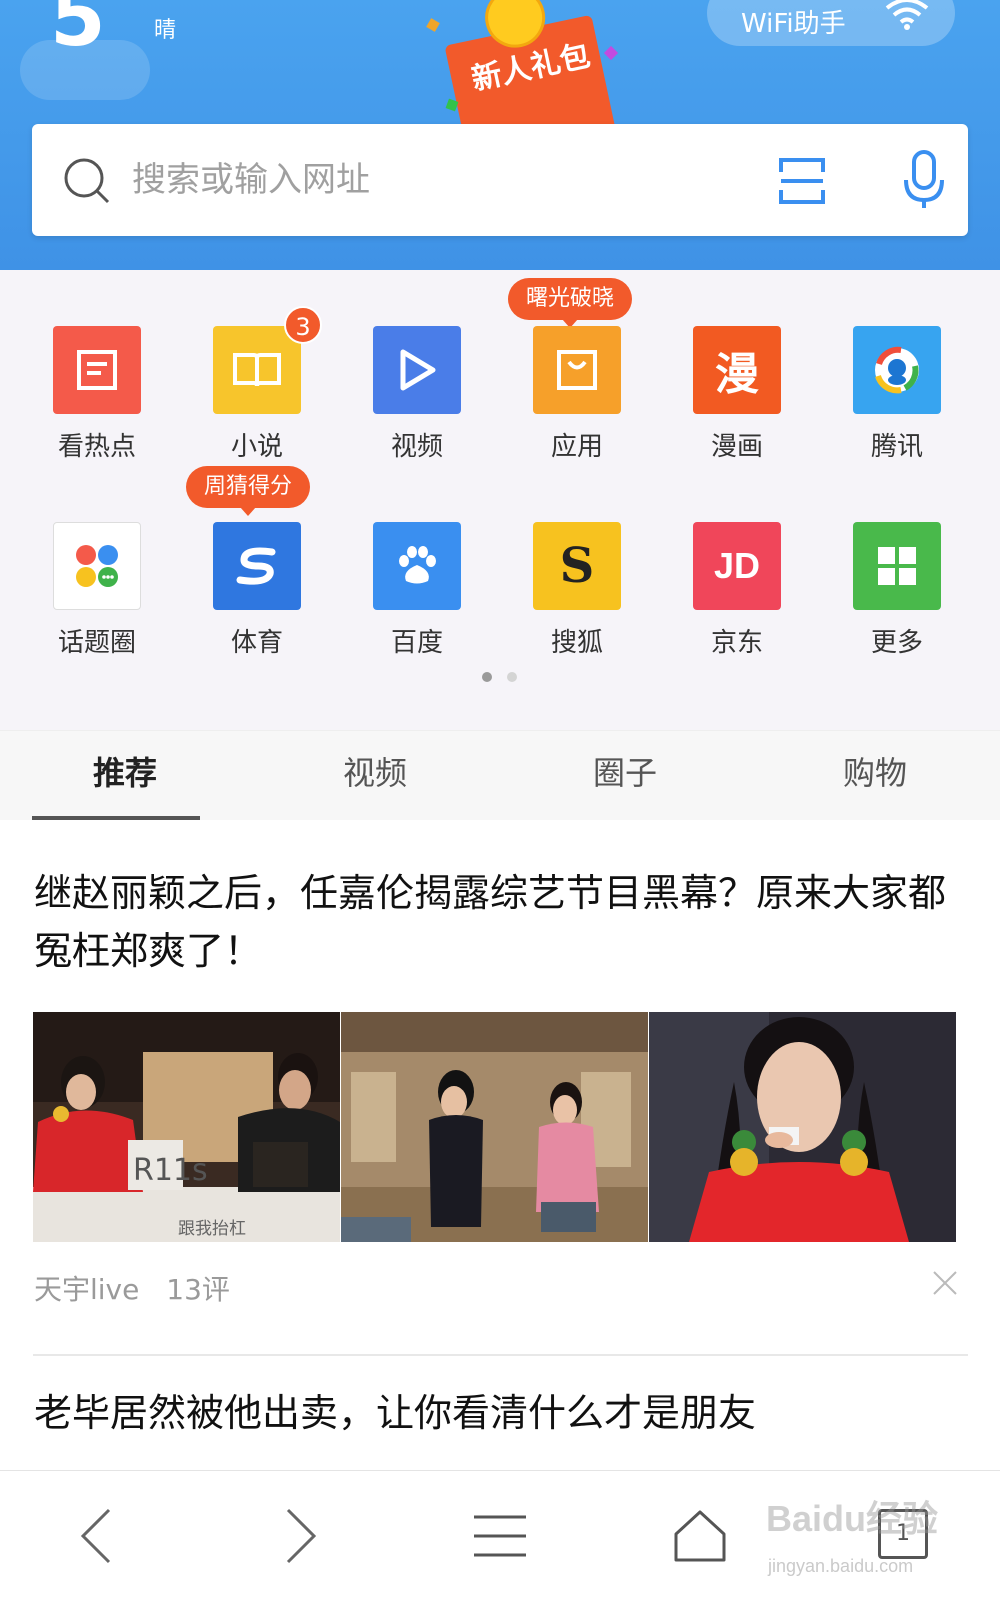 This screenshot has height=1600, width=1000. I want to click on back-icon, so click(97, 1536).